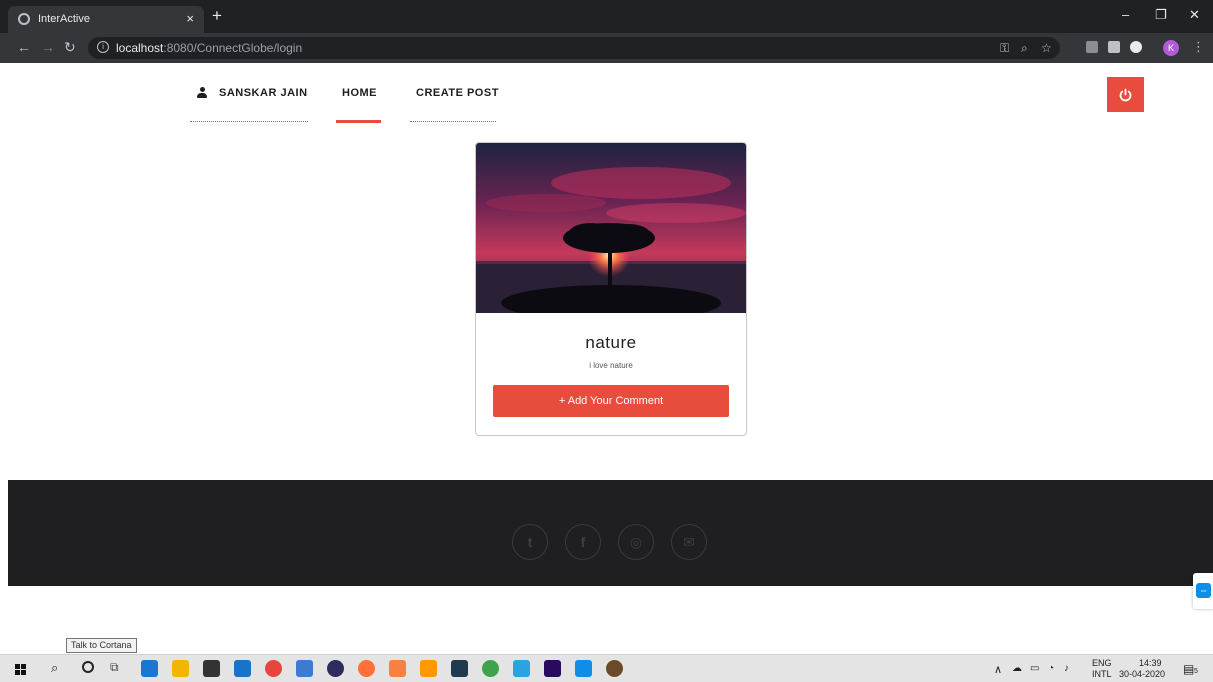 Image resolution: width=1213 pixels, height=682 pixels. Describe the element at coordinates (64, 19) in the screenshot. I see `tab-title: InterActive` at that location.